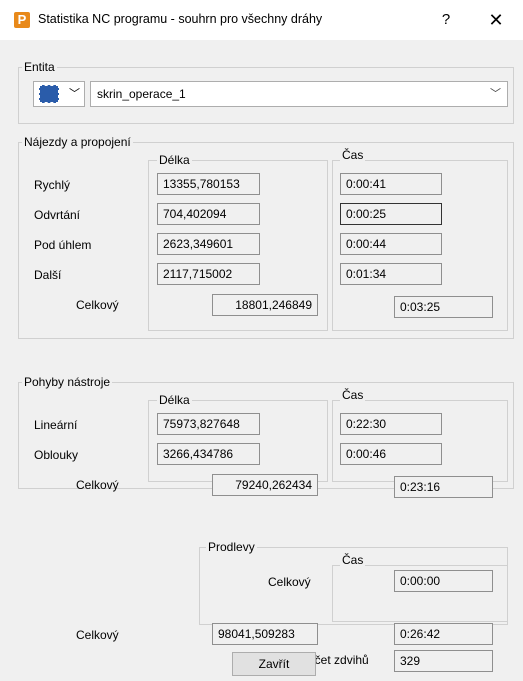 This screenshot has width=523, height=681. I want to click on tool-length-field: 75973,827648, so click(208, 424).